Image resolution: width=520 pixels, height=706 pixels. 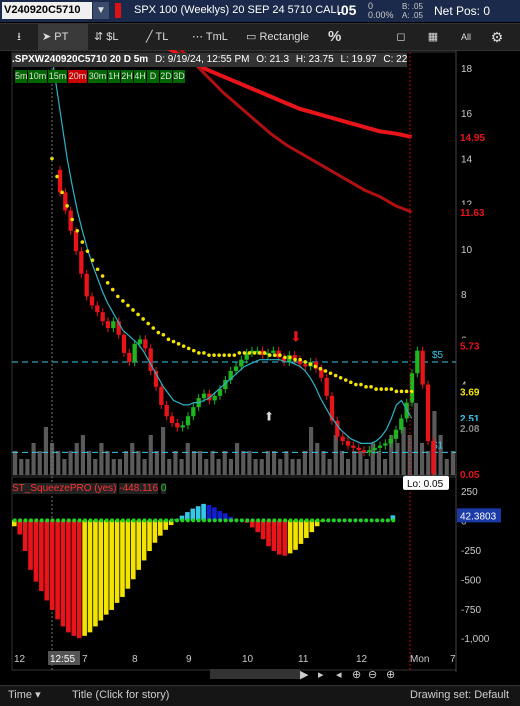 I want to click on squeeze-last-label: 42.3803, so click(x=478, y=516).